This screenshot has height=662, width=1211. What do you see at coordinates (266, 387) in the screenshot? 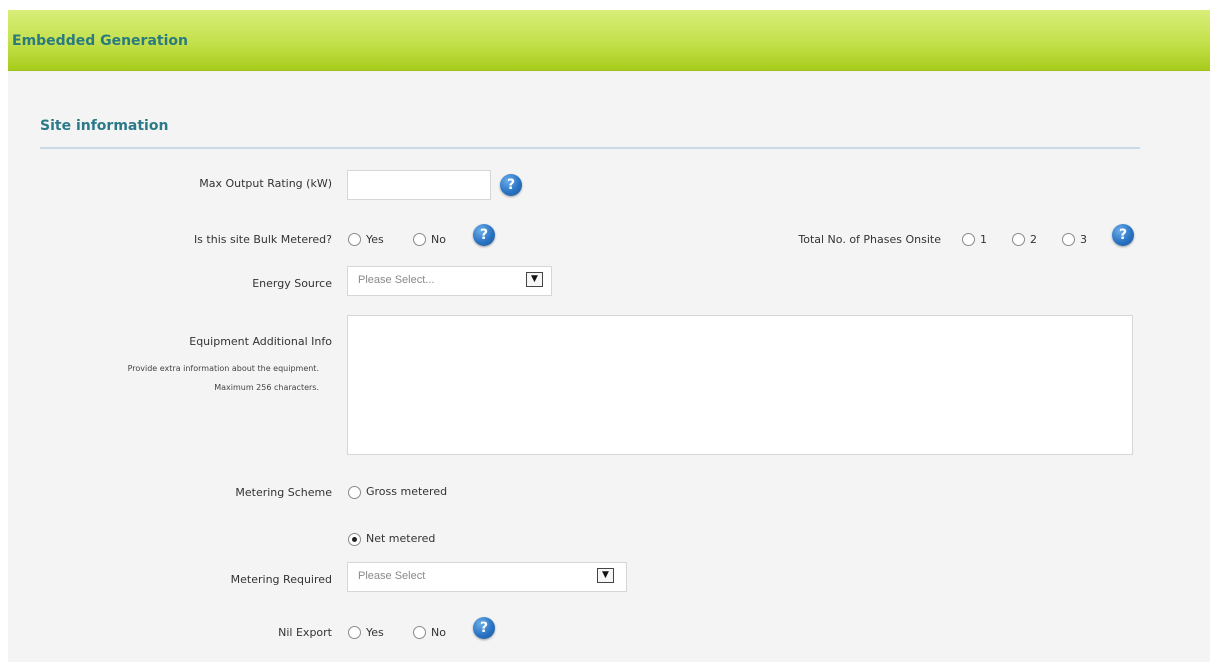
I see `equipment-info-hint-2: Maximum 256 characters.` at bounding box center [266, 387].